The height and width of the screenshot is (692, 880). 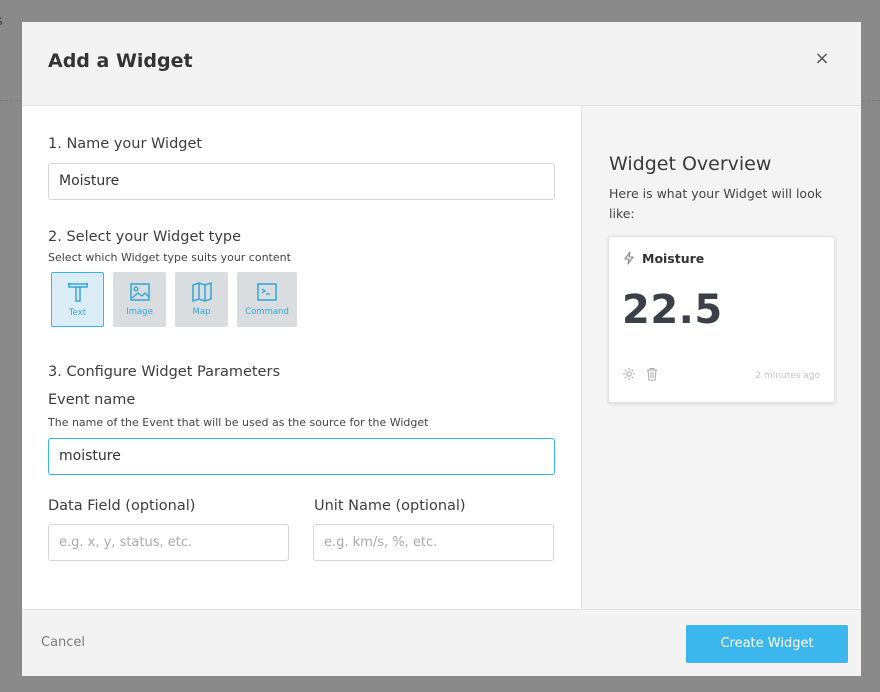 I want to click on widget-type-text-button: Text, so click(x=77, y=299).